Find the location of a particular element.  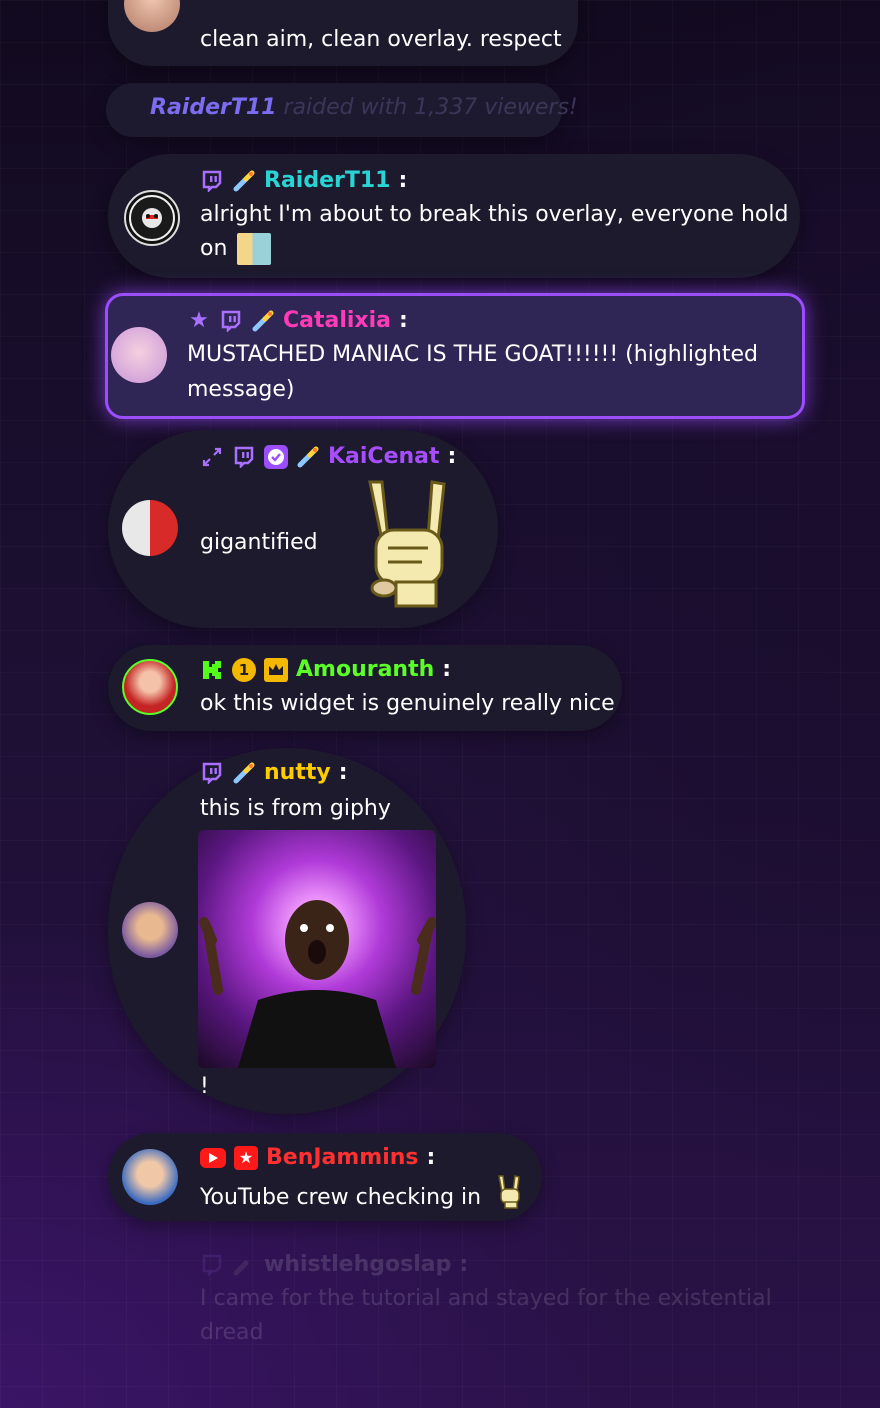

raid-username: RaiderT11 is located at coordinates (213, 107).